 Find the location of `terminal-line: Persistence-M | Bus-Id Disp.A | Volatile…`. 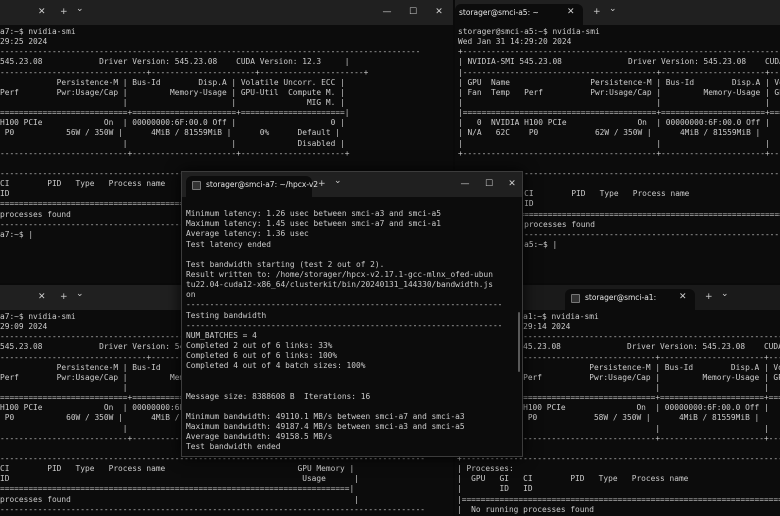

terminal-line: Persistence-M | Bus-Id Disp.A | Volatile… is located at coordinates (172, 82).